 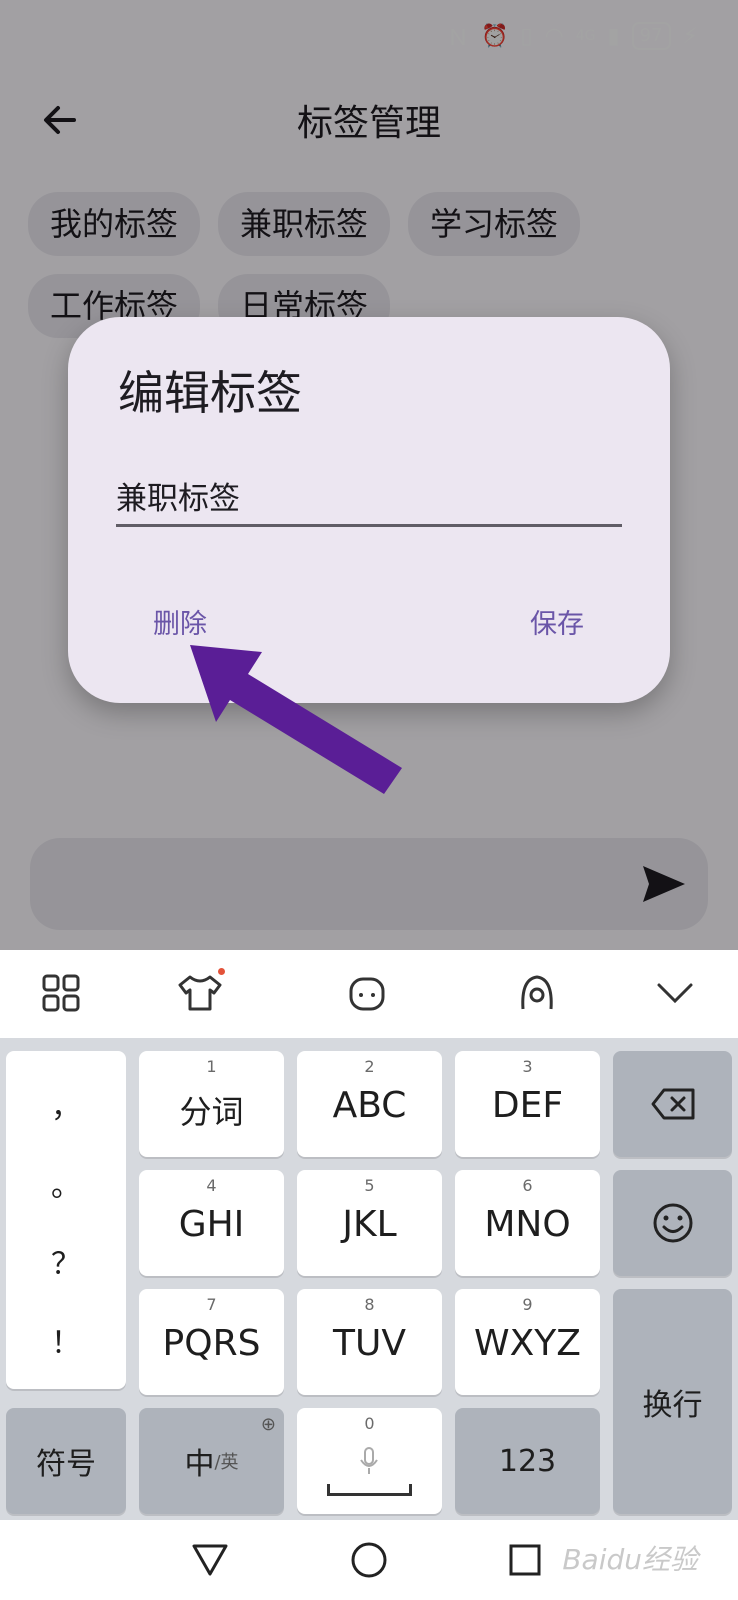 I want to click on lang-main: 中, so click(x=199, y=1464).